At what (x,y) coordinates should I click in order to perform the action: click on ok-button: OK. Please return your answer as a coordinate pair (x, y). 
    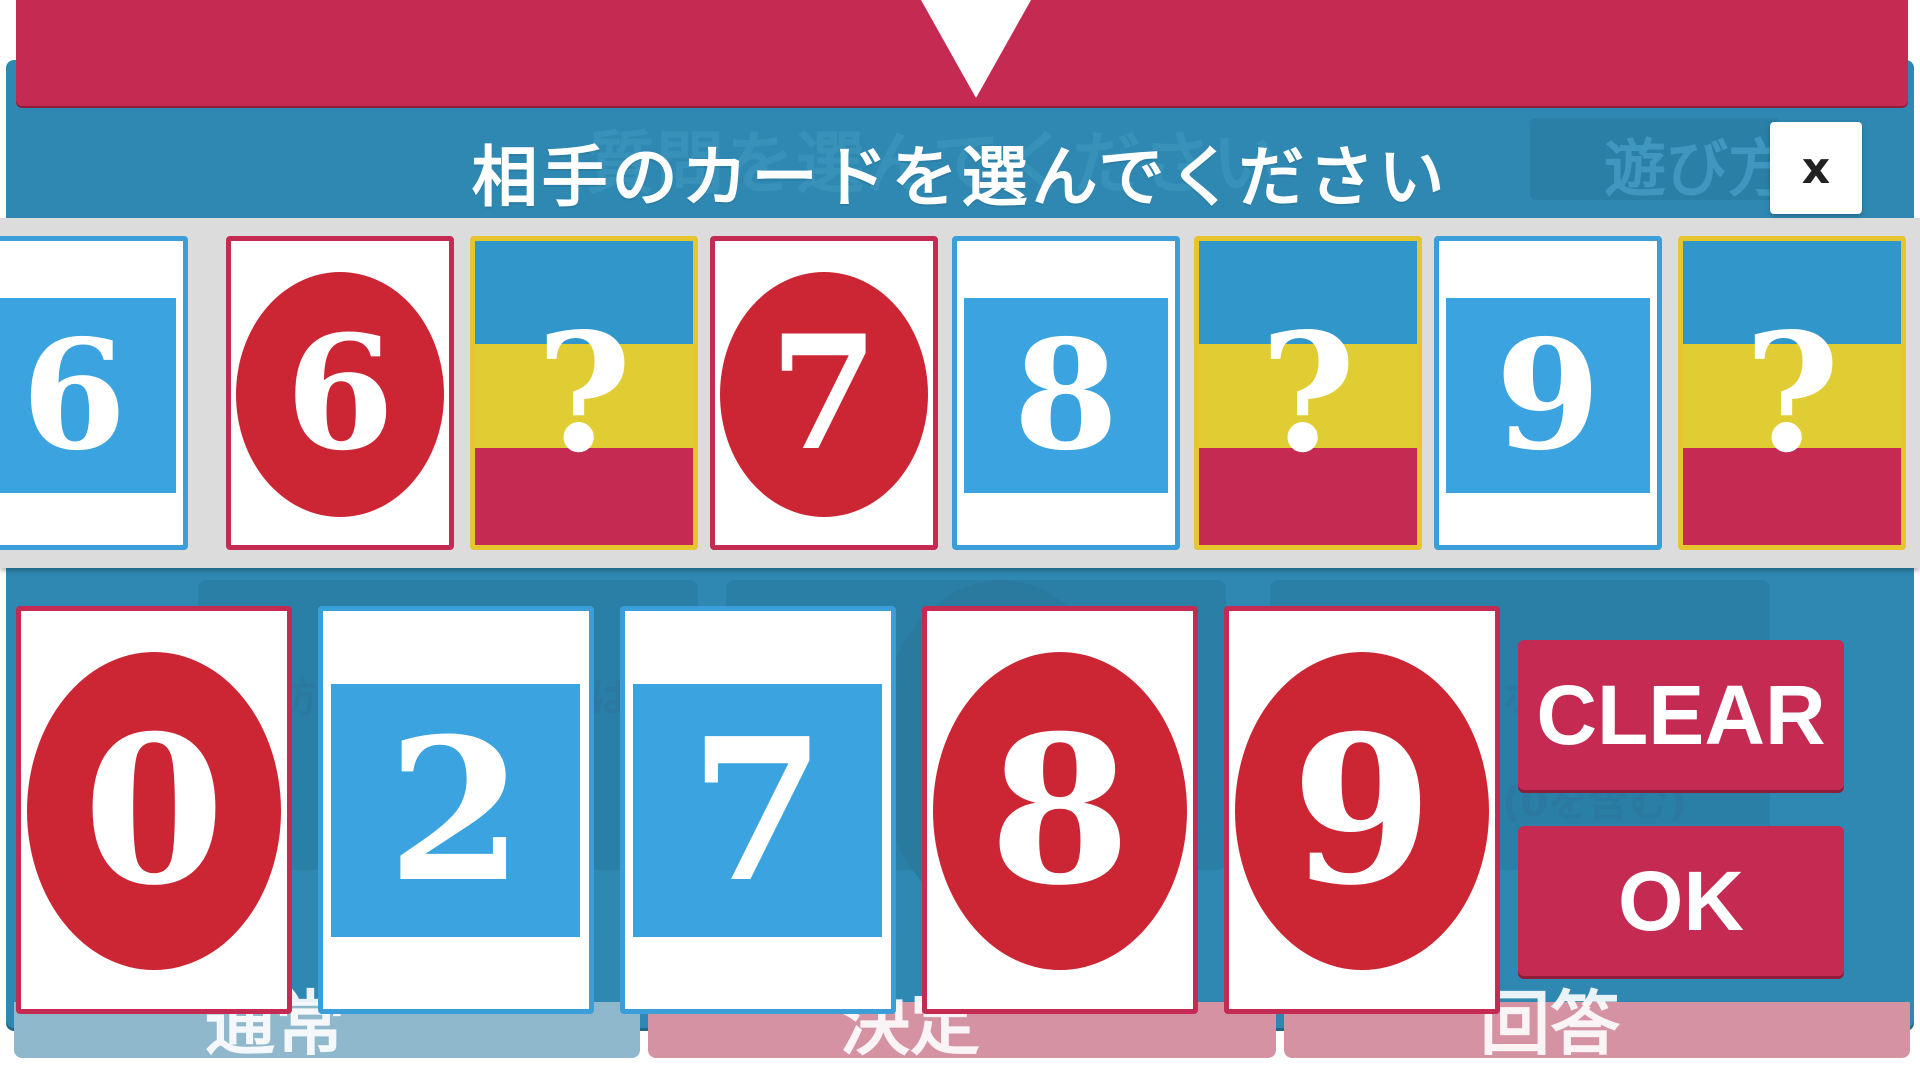
    Looking at the image, I should click on (1681, 901).